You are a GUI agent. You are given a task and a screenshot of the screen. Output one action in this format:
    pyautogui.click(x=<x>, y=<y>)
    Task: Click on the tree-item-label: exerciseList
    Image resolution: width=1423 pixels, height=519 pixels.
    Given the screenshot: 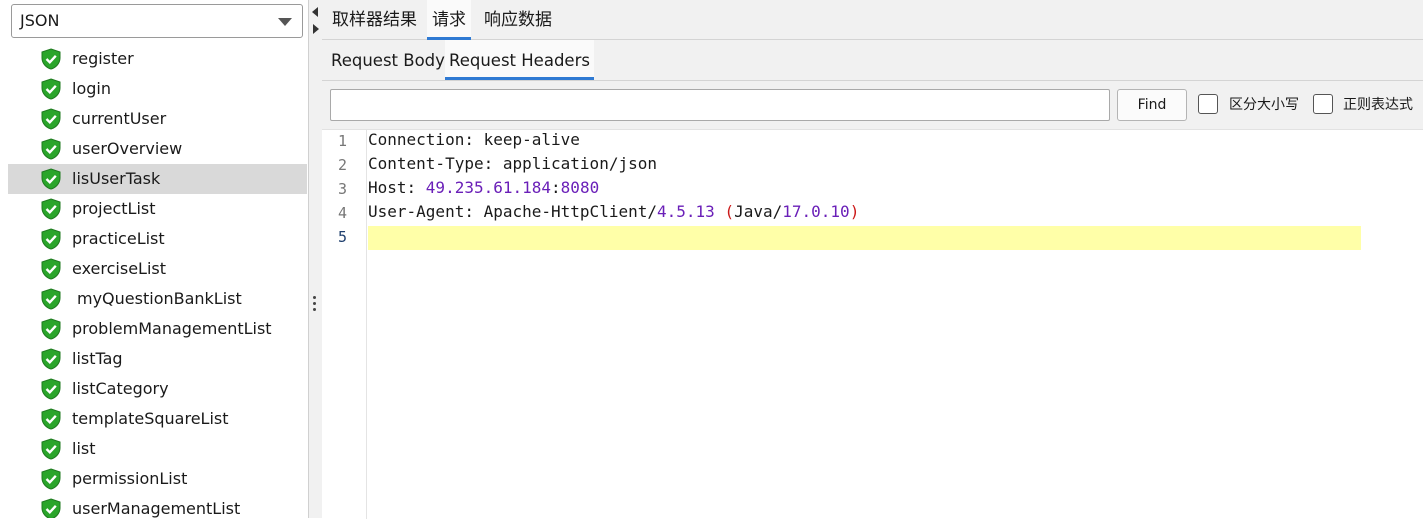 What is the action you would take?
    pyautogui.click(x=119, y=268)
    